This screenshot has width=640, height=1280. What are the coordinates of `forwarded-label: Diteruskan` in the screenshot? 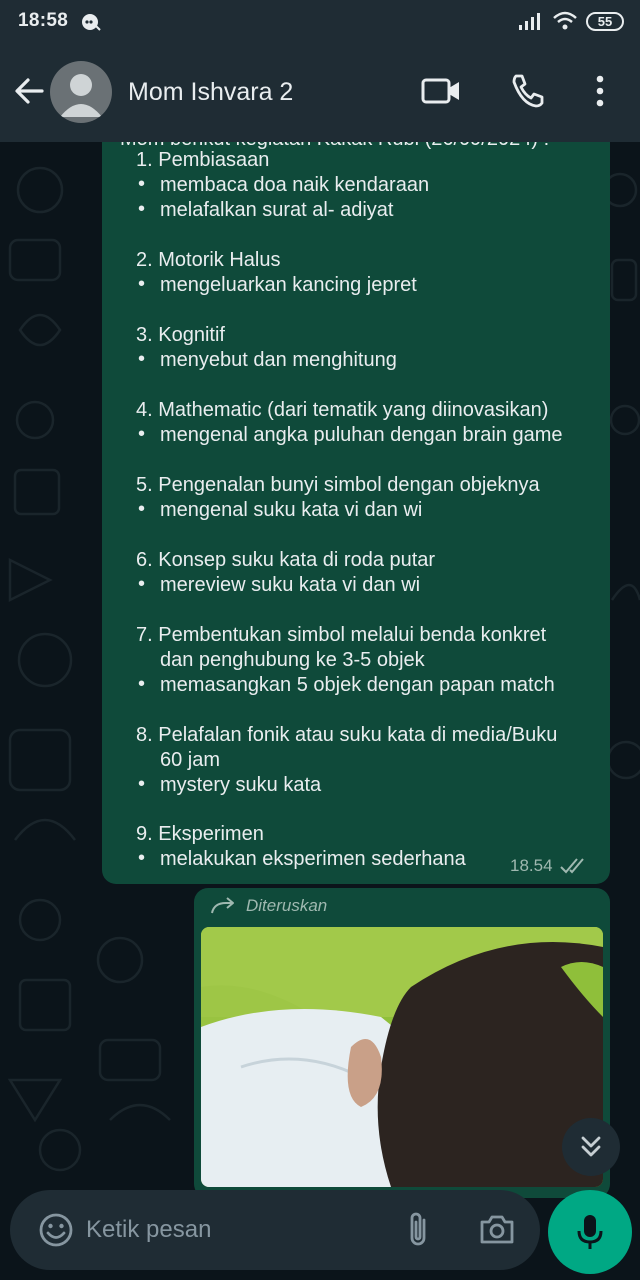 It's located at (268, 906).